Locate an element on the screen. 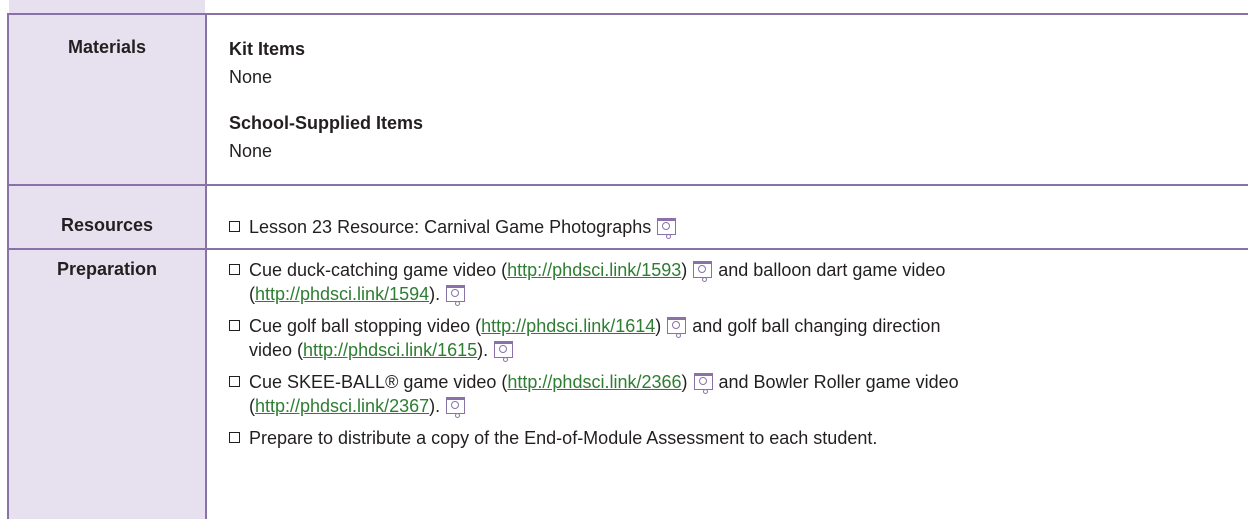  kit-items-value: None is located at coordinates (251, 77).